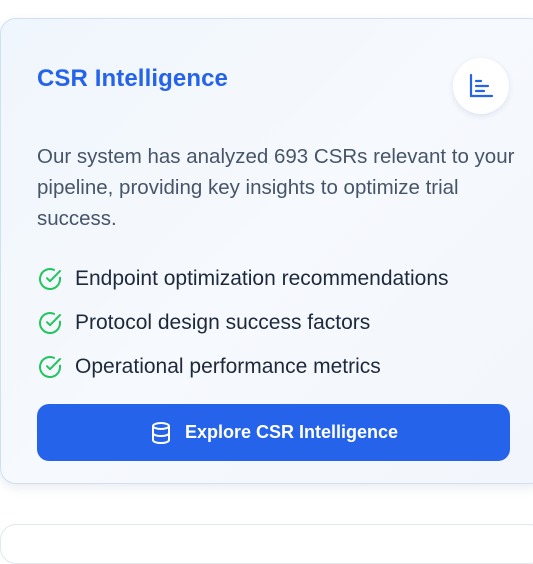 The image size is (533, 564). What do you see at coordinates (228, 366) in the screenshot?
I see `feature-label: Operational performance metrics` at bounding box center [228, 366].